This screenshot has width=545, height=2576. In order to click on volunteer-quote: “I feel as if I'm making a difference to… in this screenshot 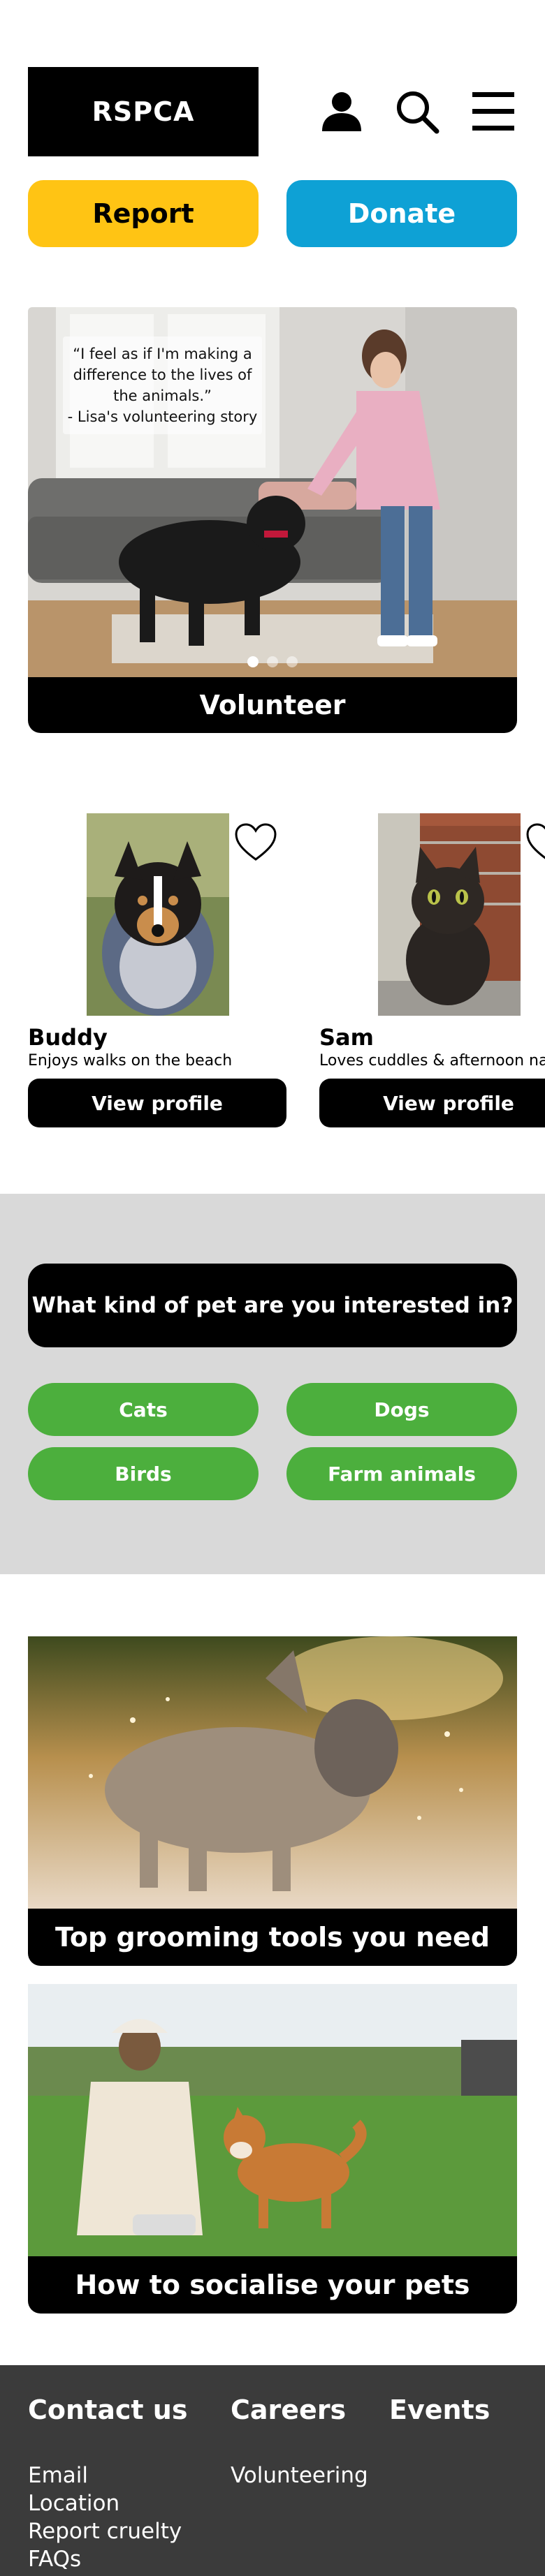, I will do `click(162, 385)`.